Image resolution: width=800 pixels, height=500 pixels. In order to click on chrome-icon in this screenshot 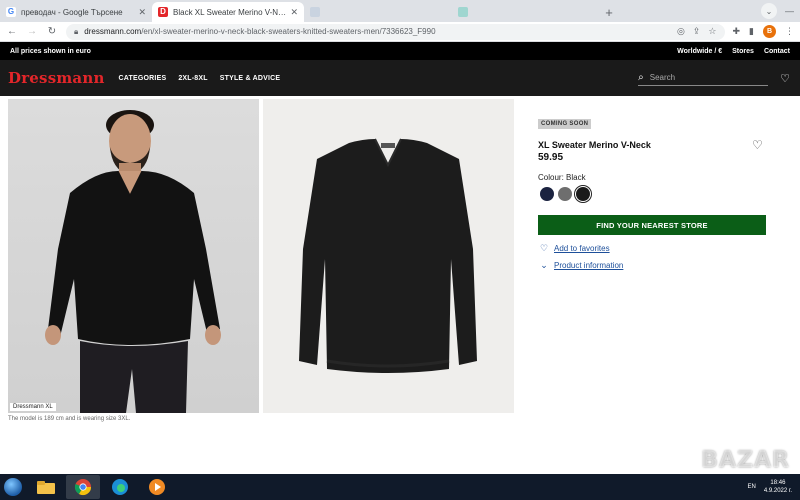, I will do `click(83, 487)`.